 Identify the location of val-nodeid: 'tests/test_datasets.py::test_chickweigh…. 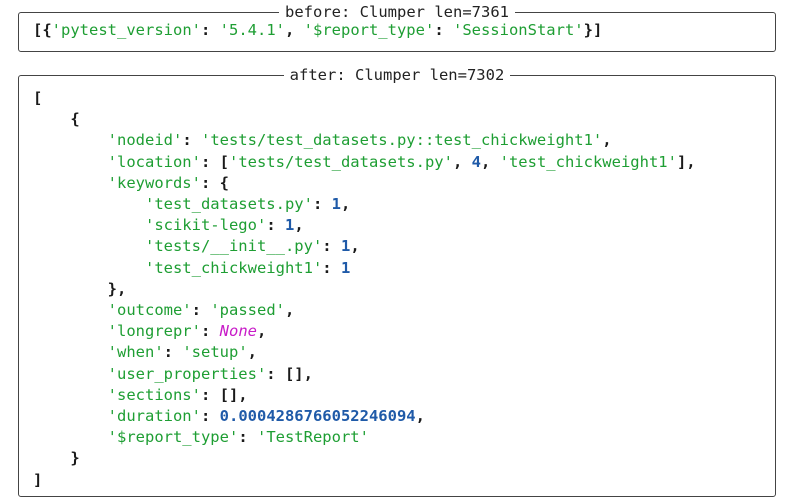
(401, 140).